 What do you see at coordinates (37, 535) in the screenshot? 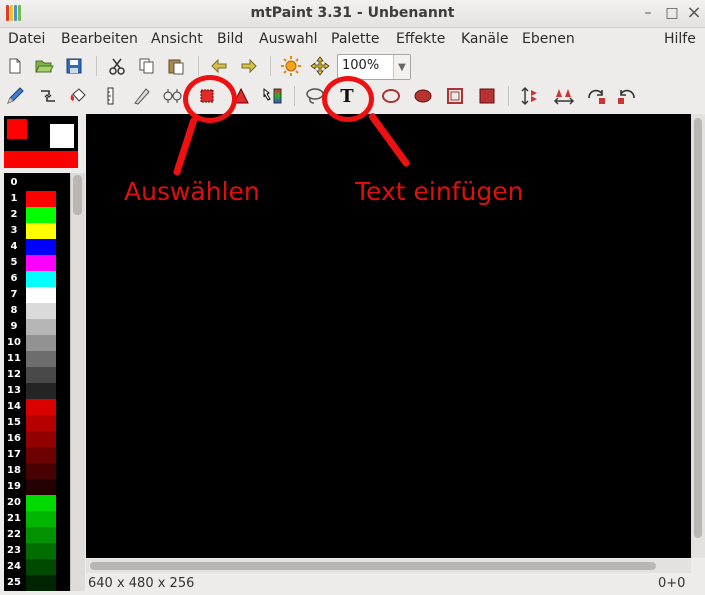
I see `palette-row: 22` at bounding box center [37, 535].